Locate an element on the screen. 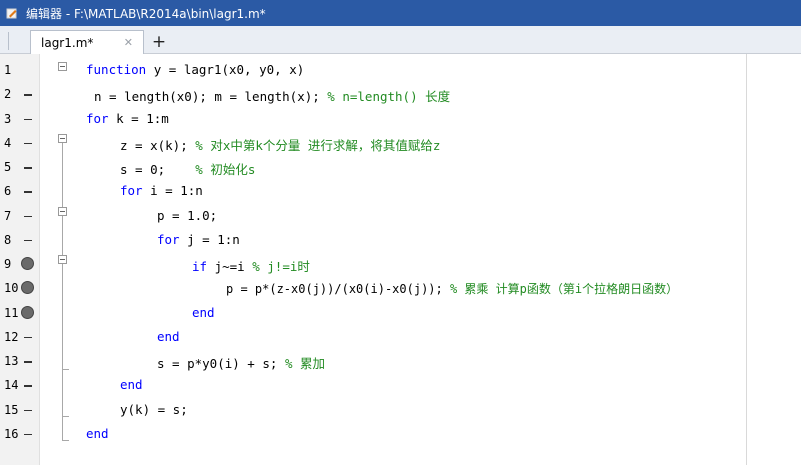 This screenshot has height=465, width=801. line-number: 14 is located at coordinates (11, 385).